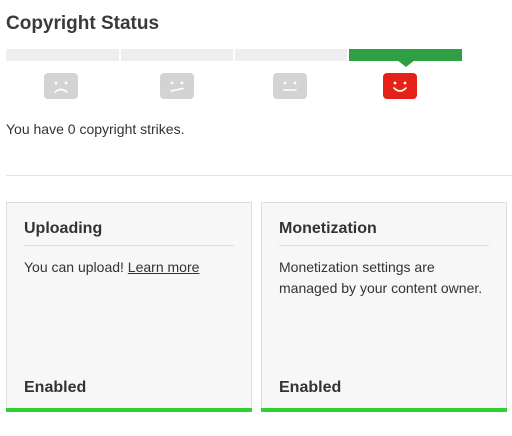  Describe the element at coordinates (177, 86) in the screenshot. I see `unsure-face-icon` at that location.